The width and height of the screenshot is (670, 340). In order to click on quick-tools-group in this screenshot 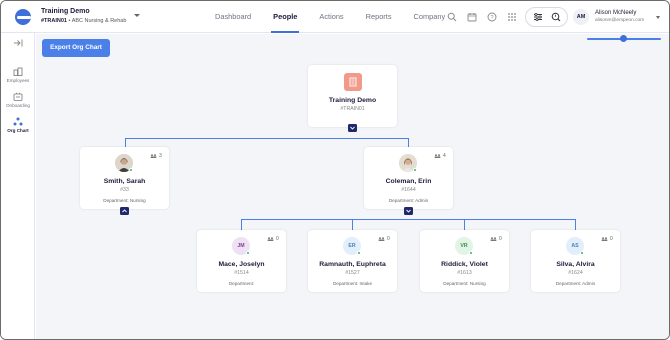, I will do `click(546, 17)`.